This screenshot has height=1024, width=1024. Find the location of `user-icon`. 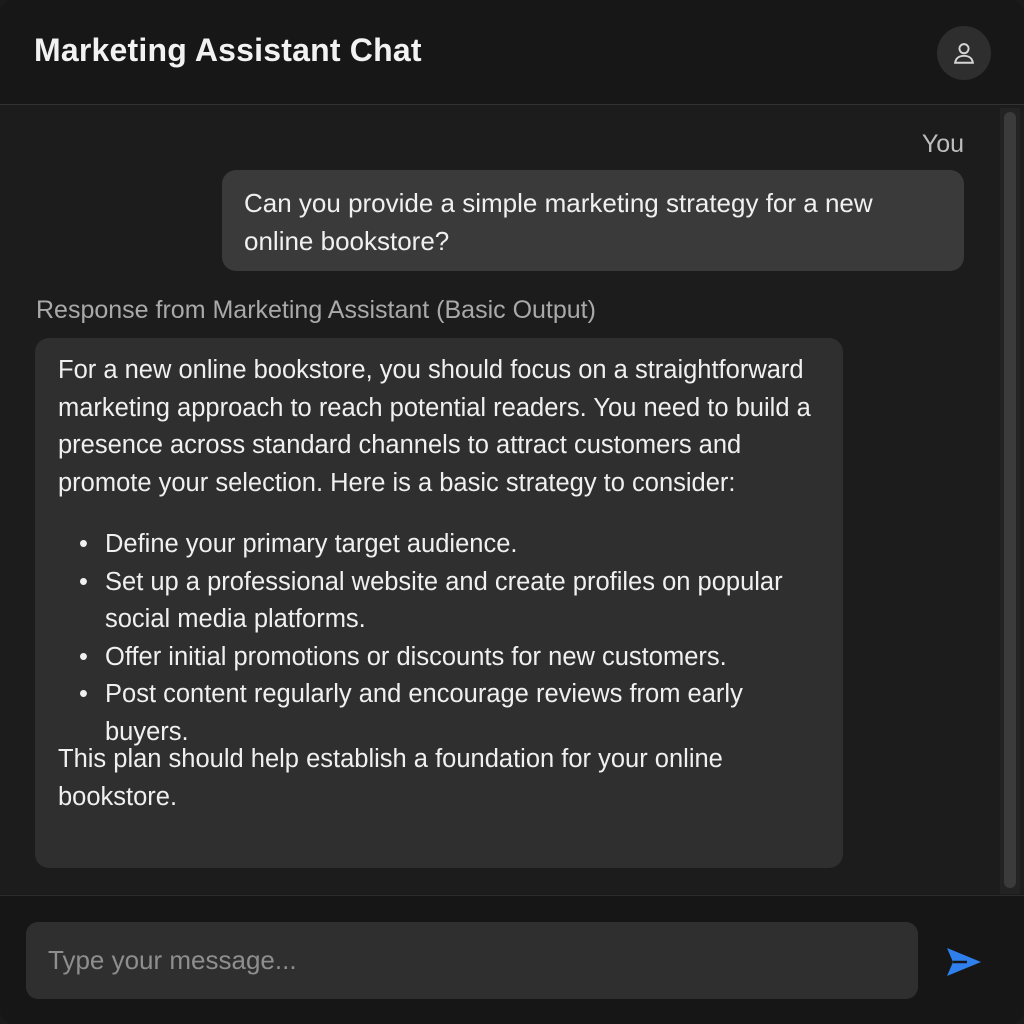

user-icon is located at coordinates (964, 53).